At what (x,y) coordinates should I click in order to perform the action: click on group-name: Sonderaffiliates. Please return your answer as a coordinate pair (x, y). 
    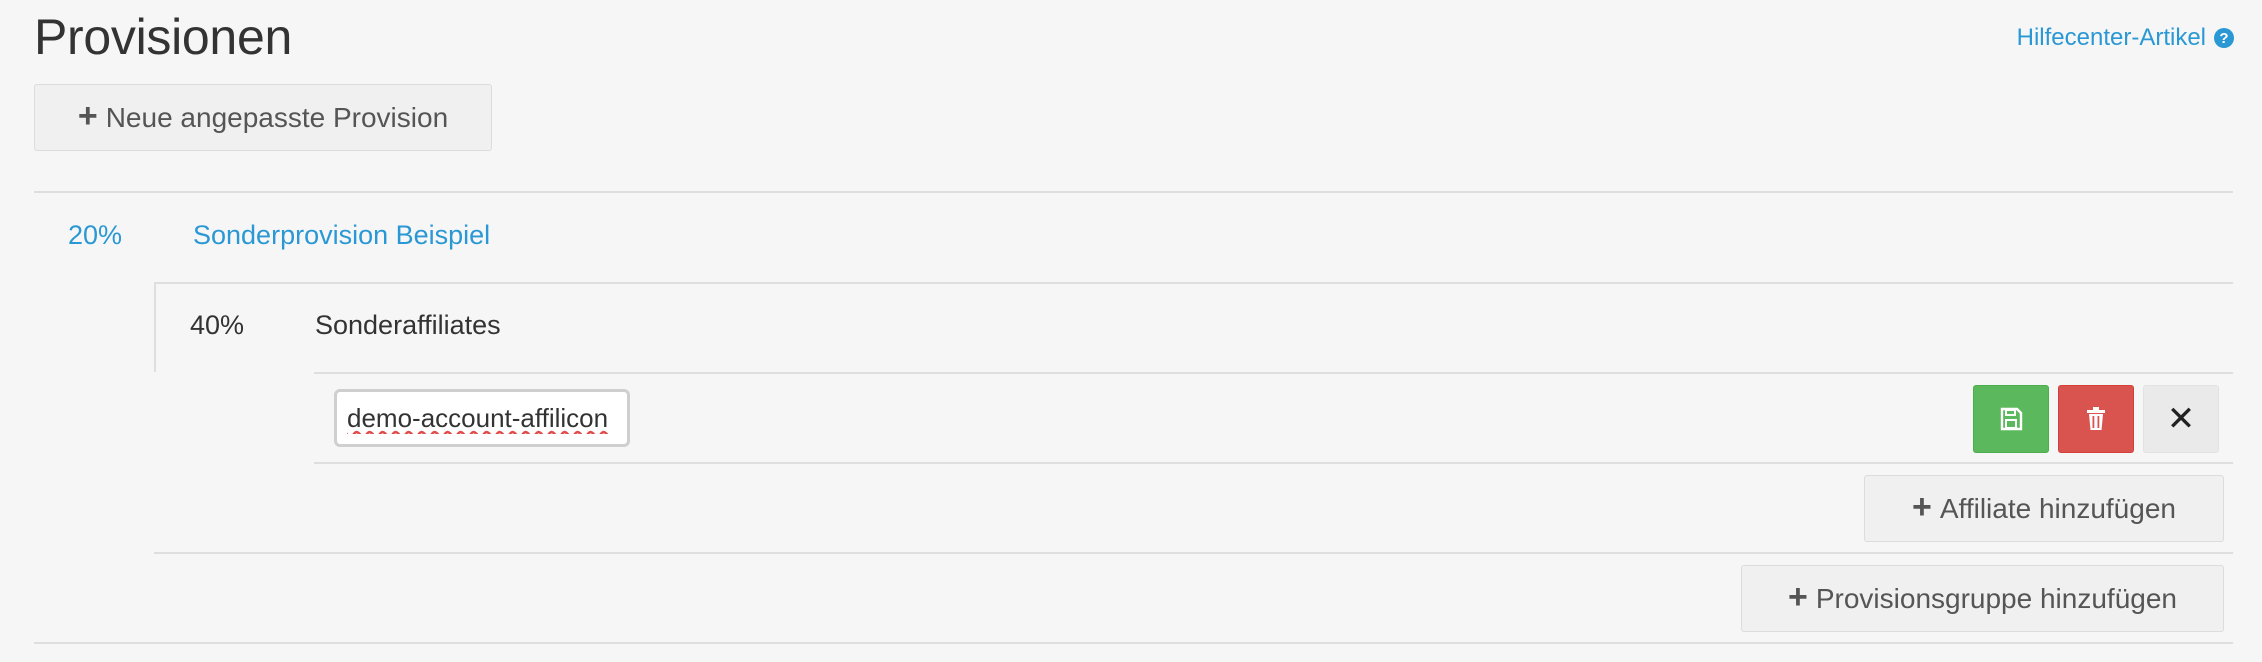
    Looking at the image, I should click on (408, 325).